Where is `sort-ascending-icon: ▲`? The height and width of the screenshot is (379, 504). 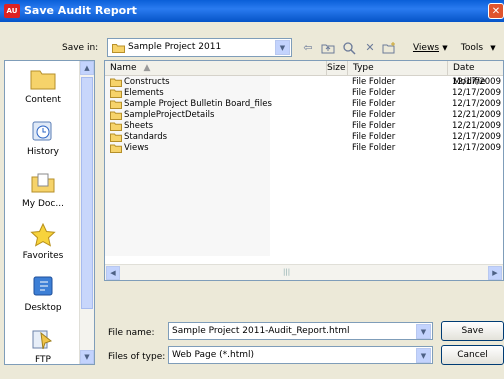 sort-ascending-icon: ▲ is located at coordinates (147, 68).